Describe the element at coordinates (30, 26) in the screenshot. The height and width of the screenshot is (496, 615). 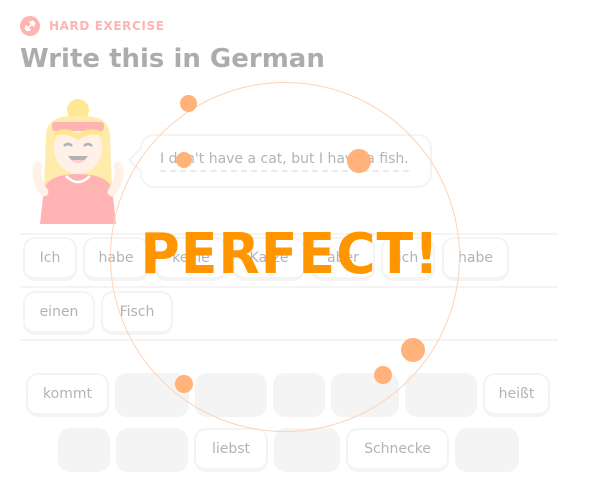
I see `dumbbell-icon` at that location.